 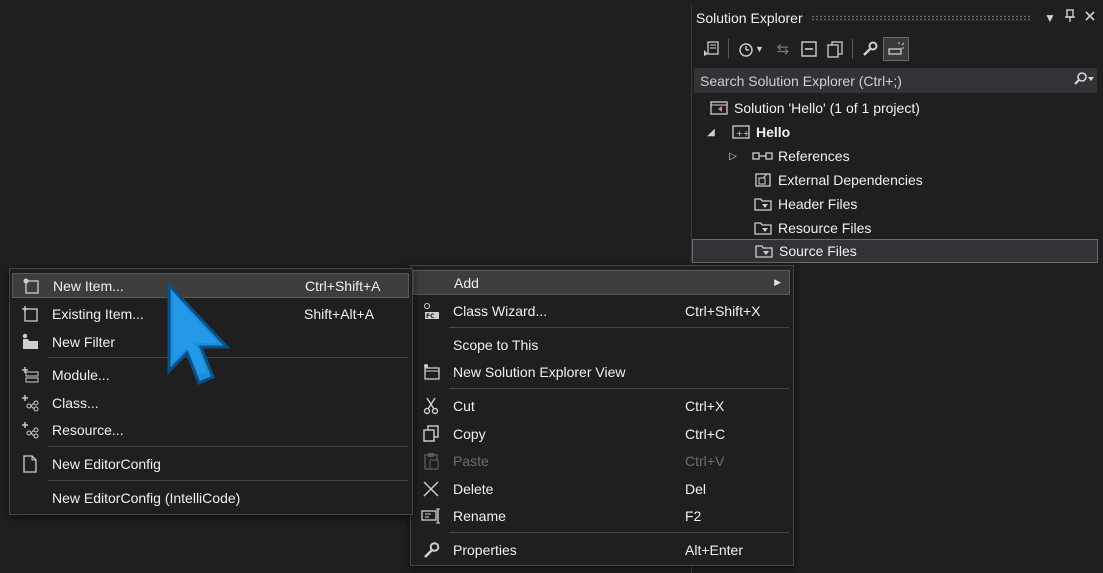 I want to click on tree-item-references: ▷ References, so click(x=897, y=156).